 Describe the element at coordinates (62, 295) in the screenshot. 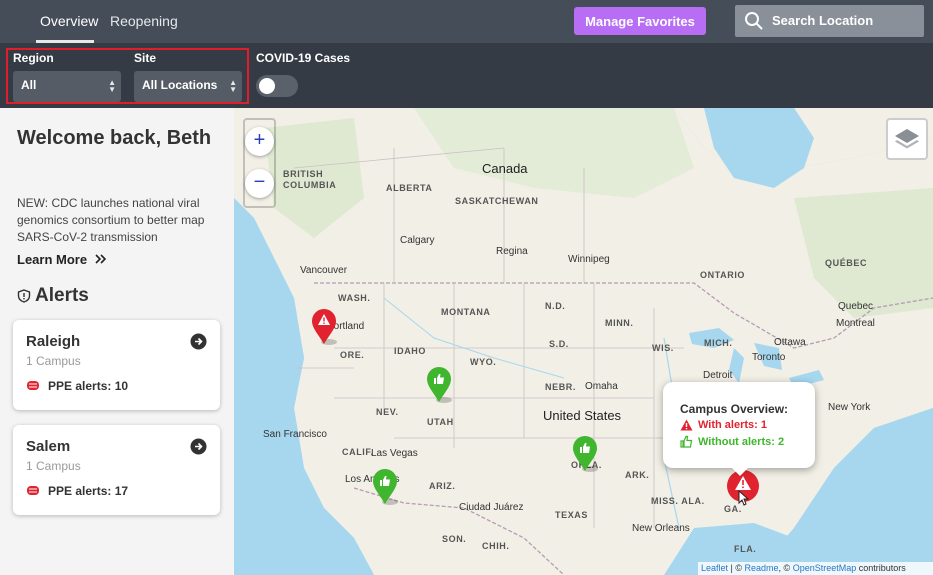

I see `alerts-title: Alerts` at that location.